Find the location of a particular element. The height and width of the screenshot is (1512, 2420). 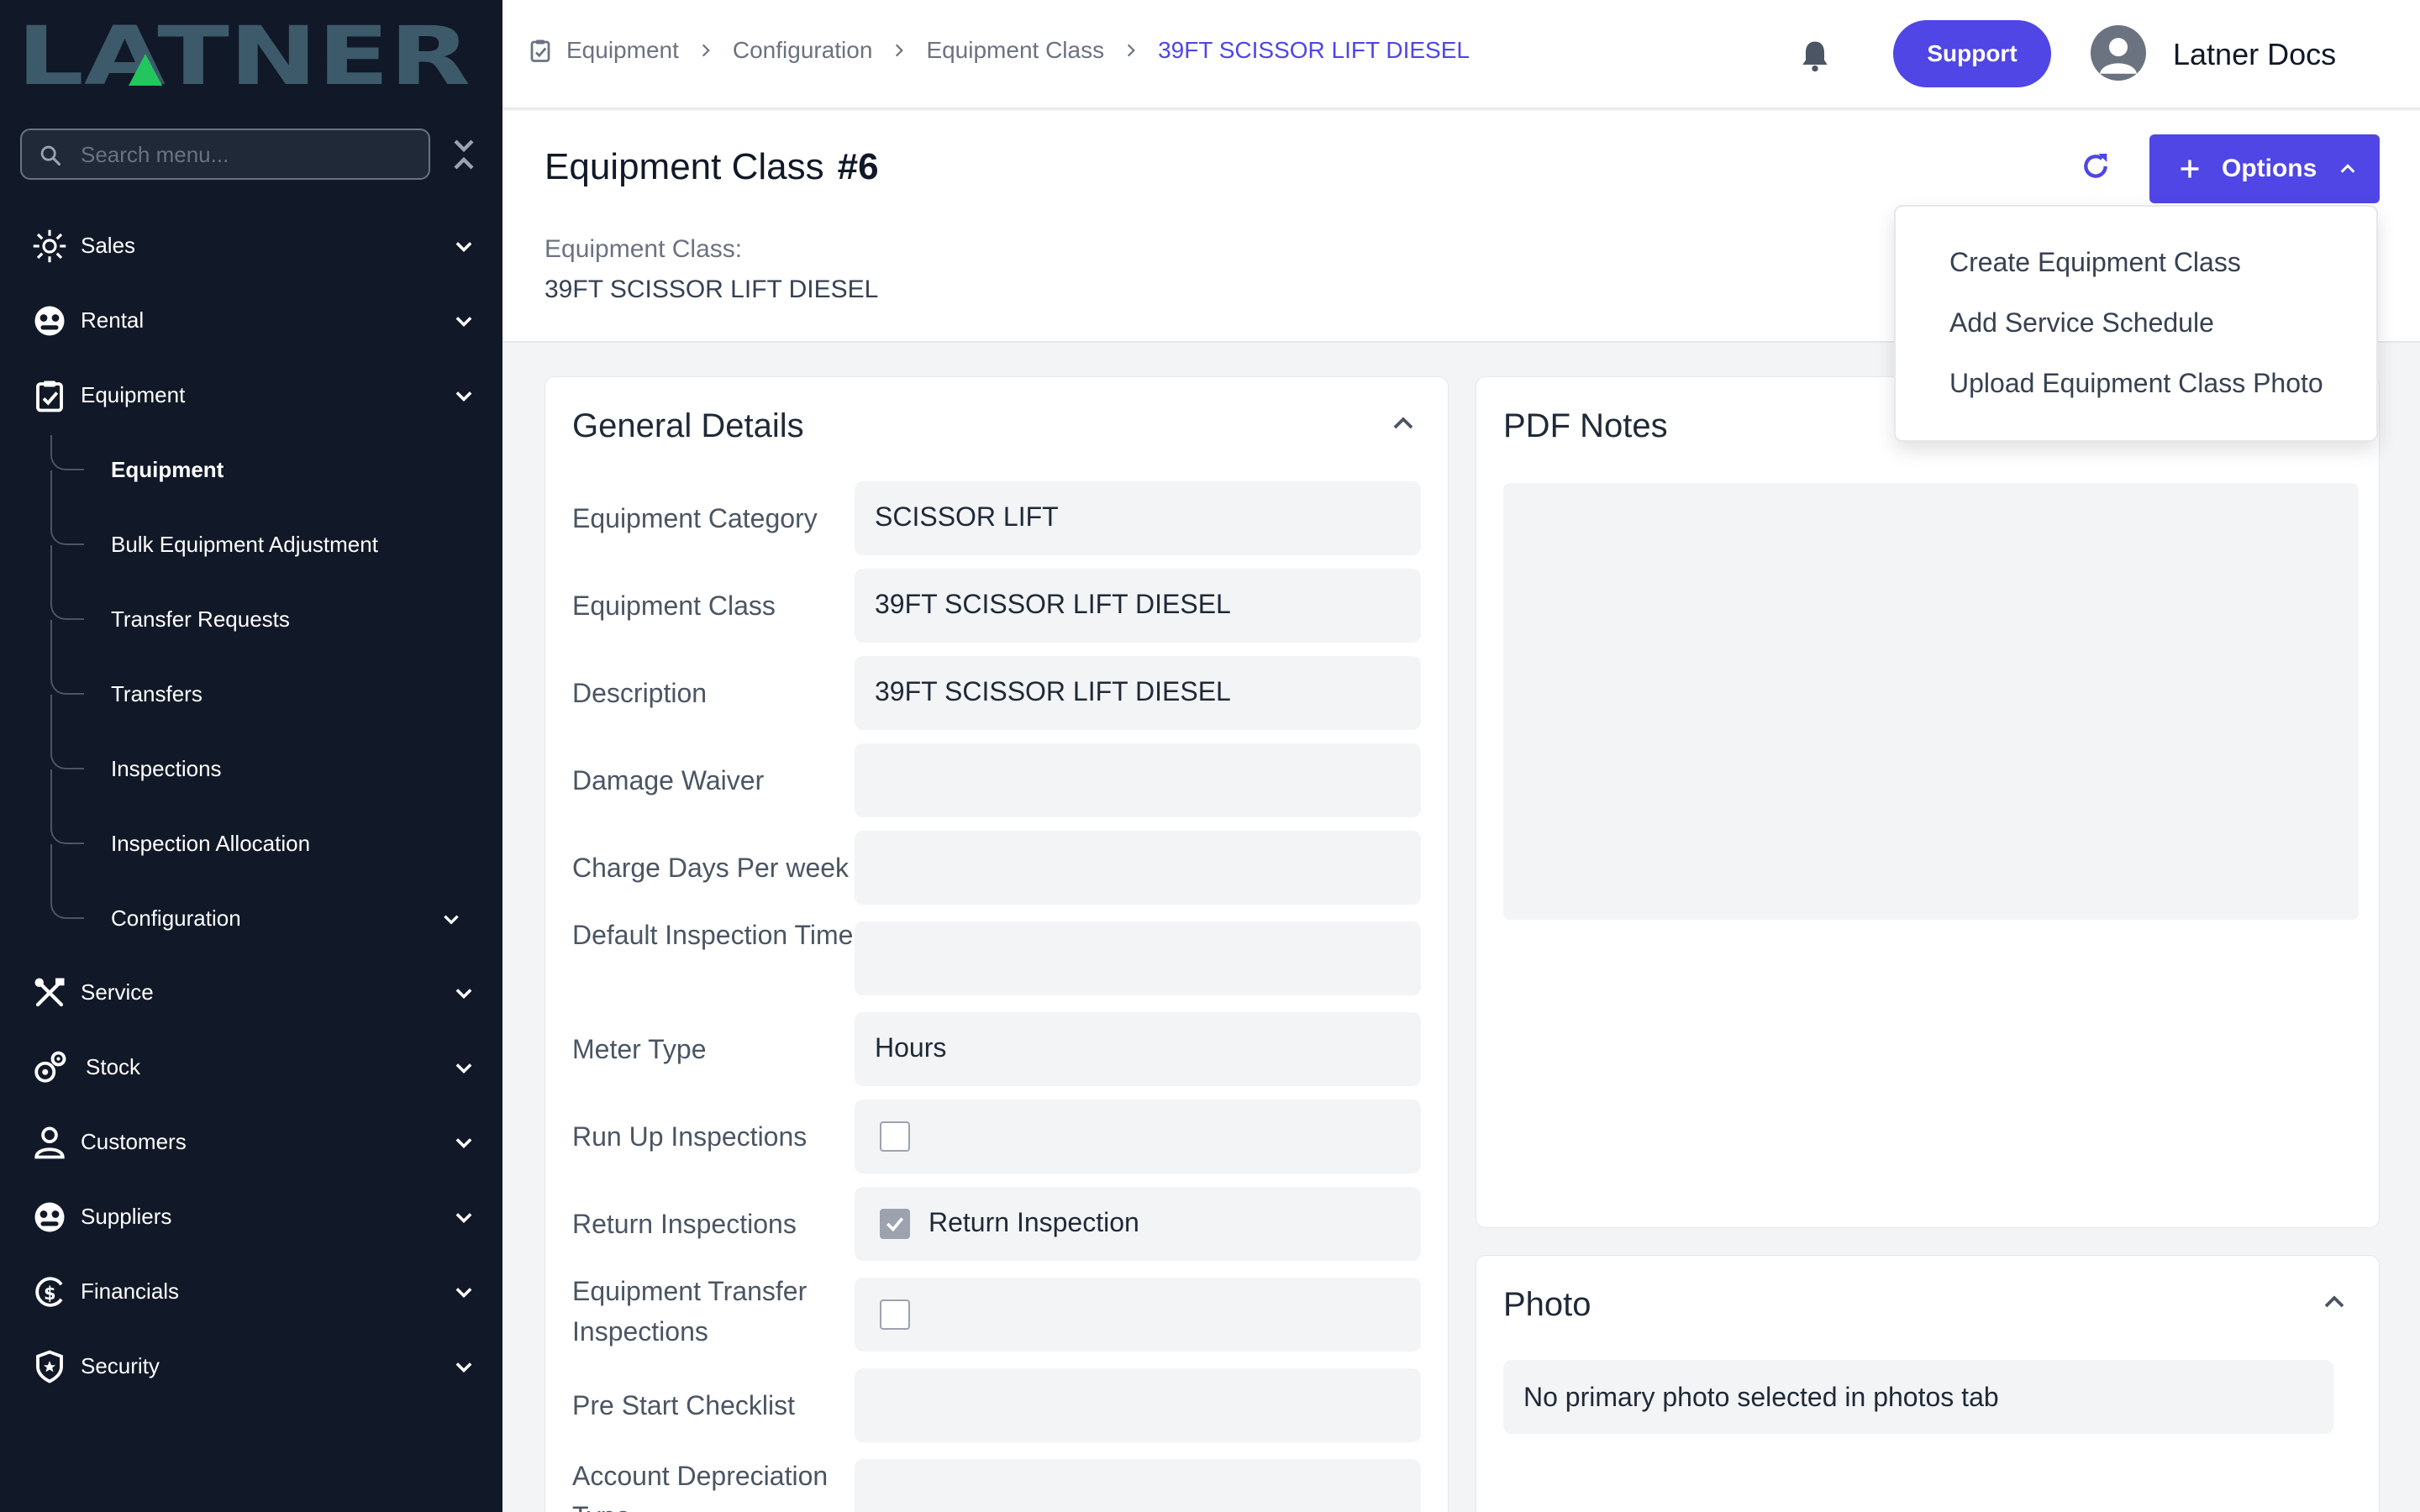

equipment-class-value: 39FT SCISSOR LIFT DIESEL is located at coordinates (711, 289).